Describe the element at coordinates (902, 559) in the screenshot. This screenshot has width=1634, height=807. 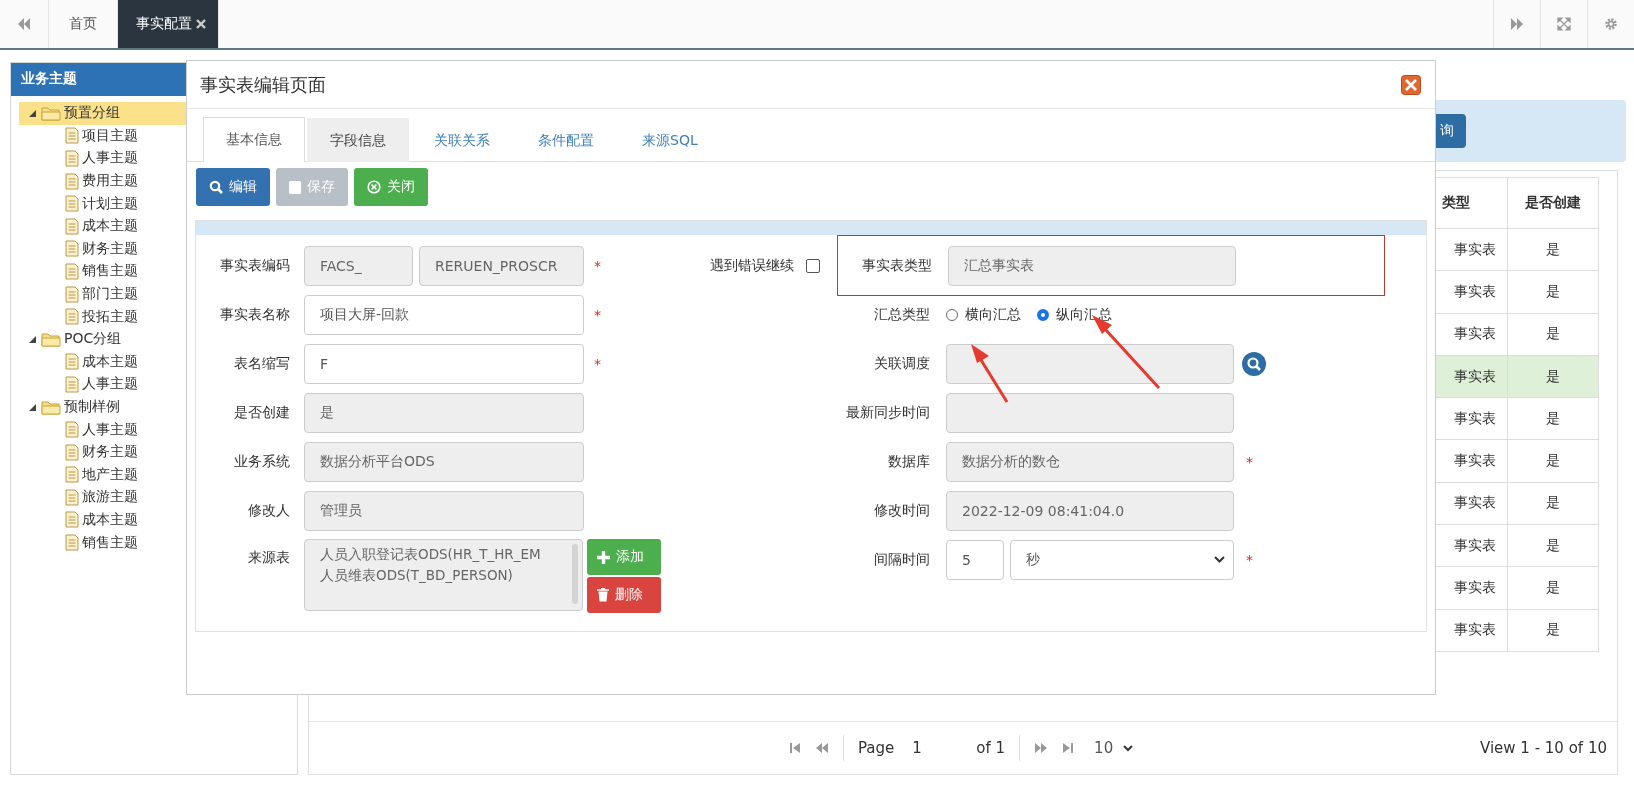
I see `field-label: 间隔时间` at that location.